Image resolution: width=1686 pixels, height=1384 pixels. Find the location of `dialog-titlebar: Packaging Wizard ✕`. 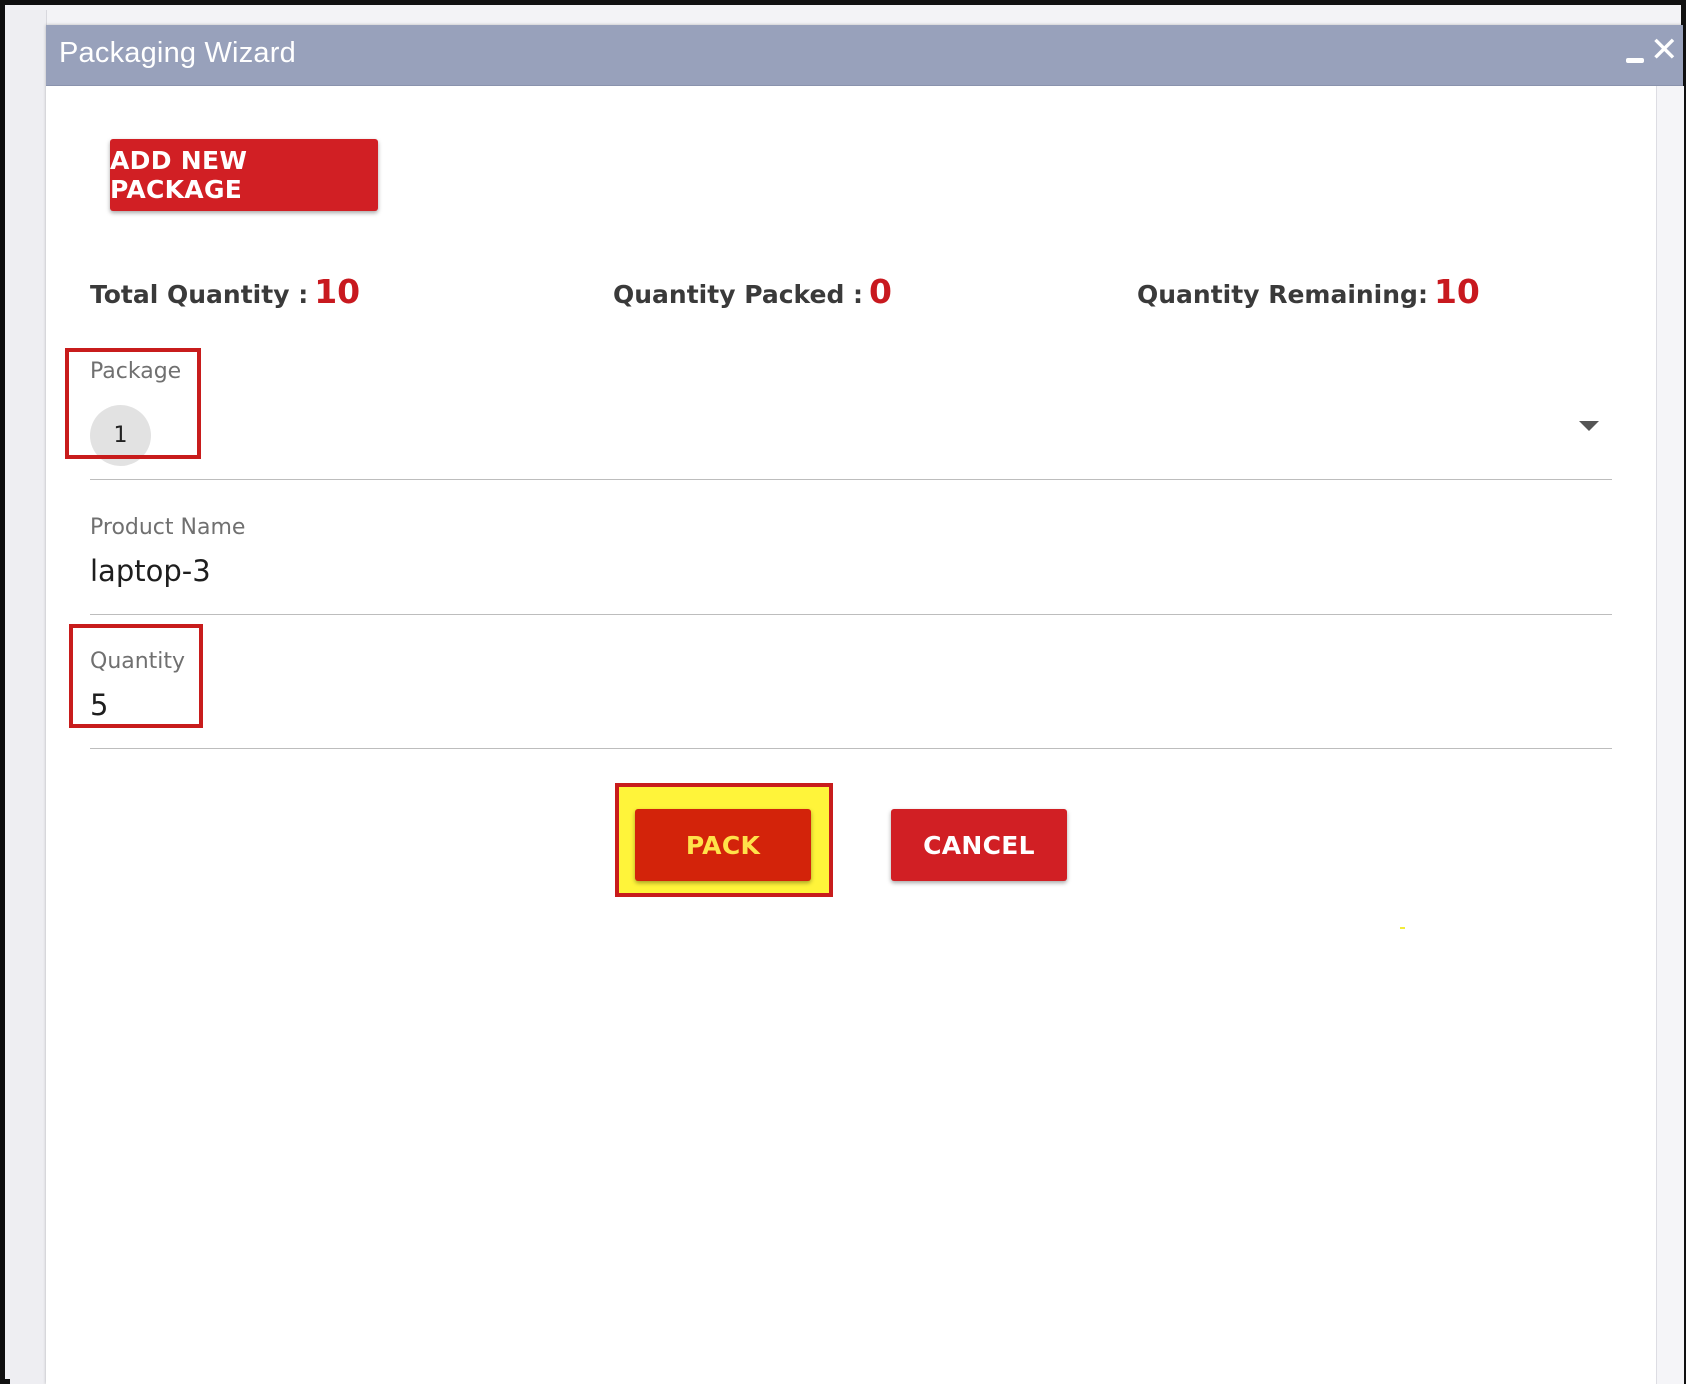

dialog-titlebar: Packaging Wizard ✕ is located at coordinates (864, 55).